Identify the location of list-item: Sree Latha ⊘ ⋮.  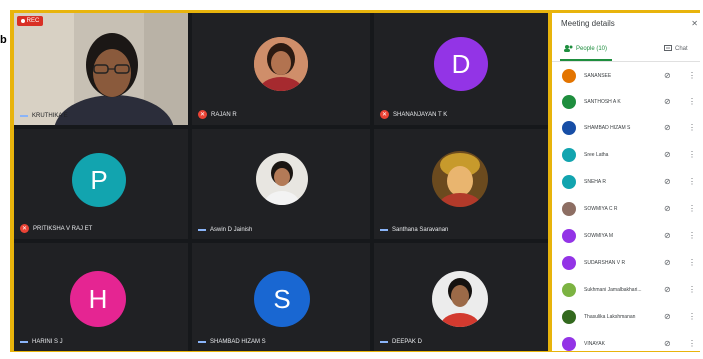
(626, 157).